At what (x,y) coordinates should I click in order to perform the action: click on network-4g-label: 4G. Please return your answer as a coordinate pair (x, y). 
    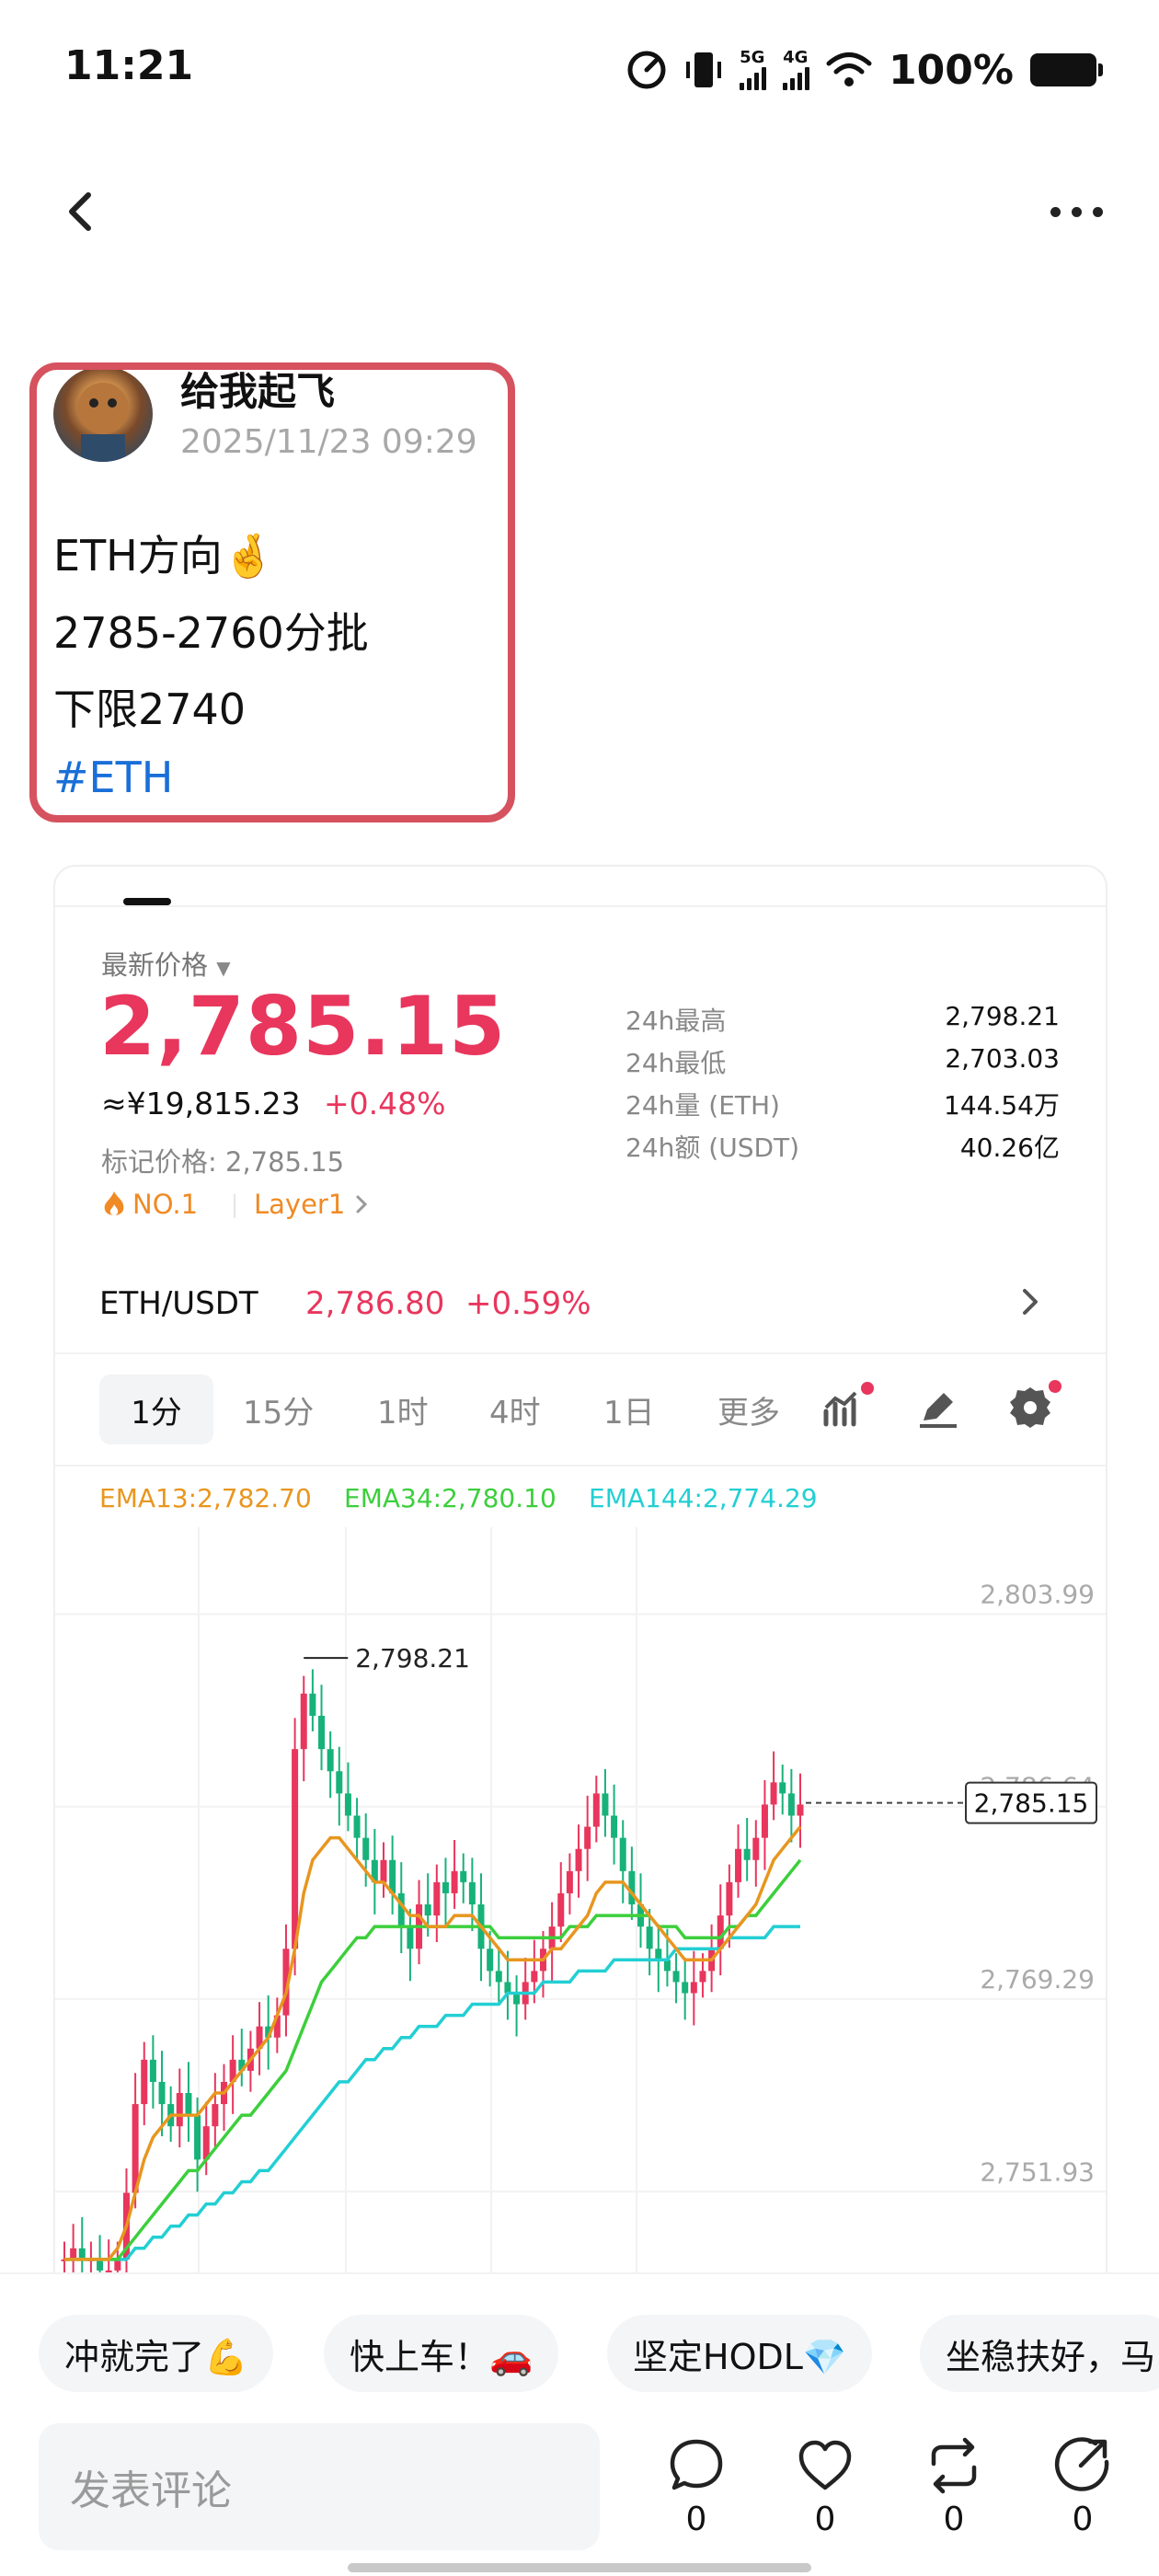
    Looking at the image, I should click on (796, 57).